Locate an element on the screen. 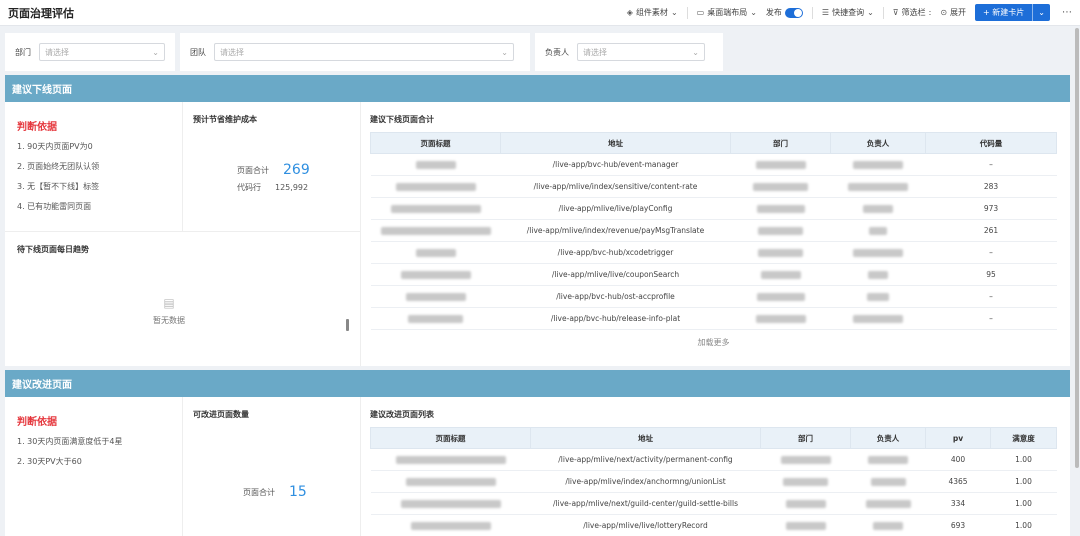 The width and height of the screenshot is (1080, 536). table-row: /live-app/mlive/live/couponSearch 95 is located at coordinates (713, 274).